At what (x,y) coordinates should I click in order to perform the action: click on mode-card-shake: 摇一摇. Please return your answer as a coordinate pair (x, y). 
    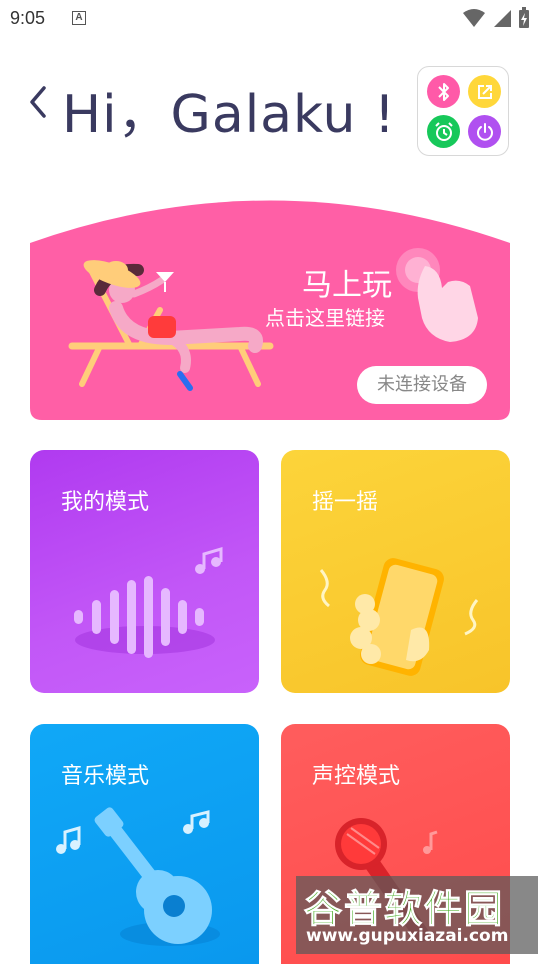
    Looking at the image, I should click on (395, 571).